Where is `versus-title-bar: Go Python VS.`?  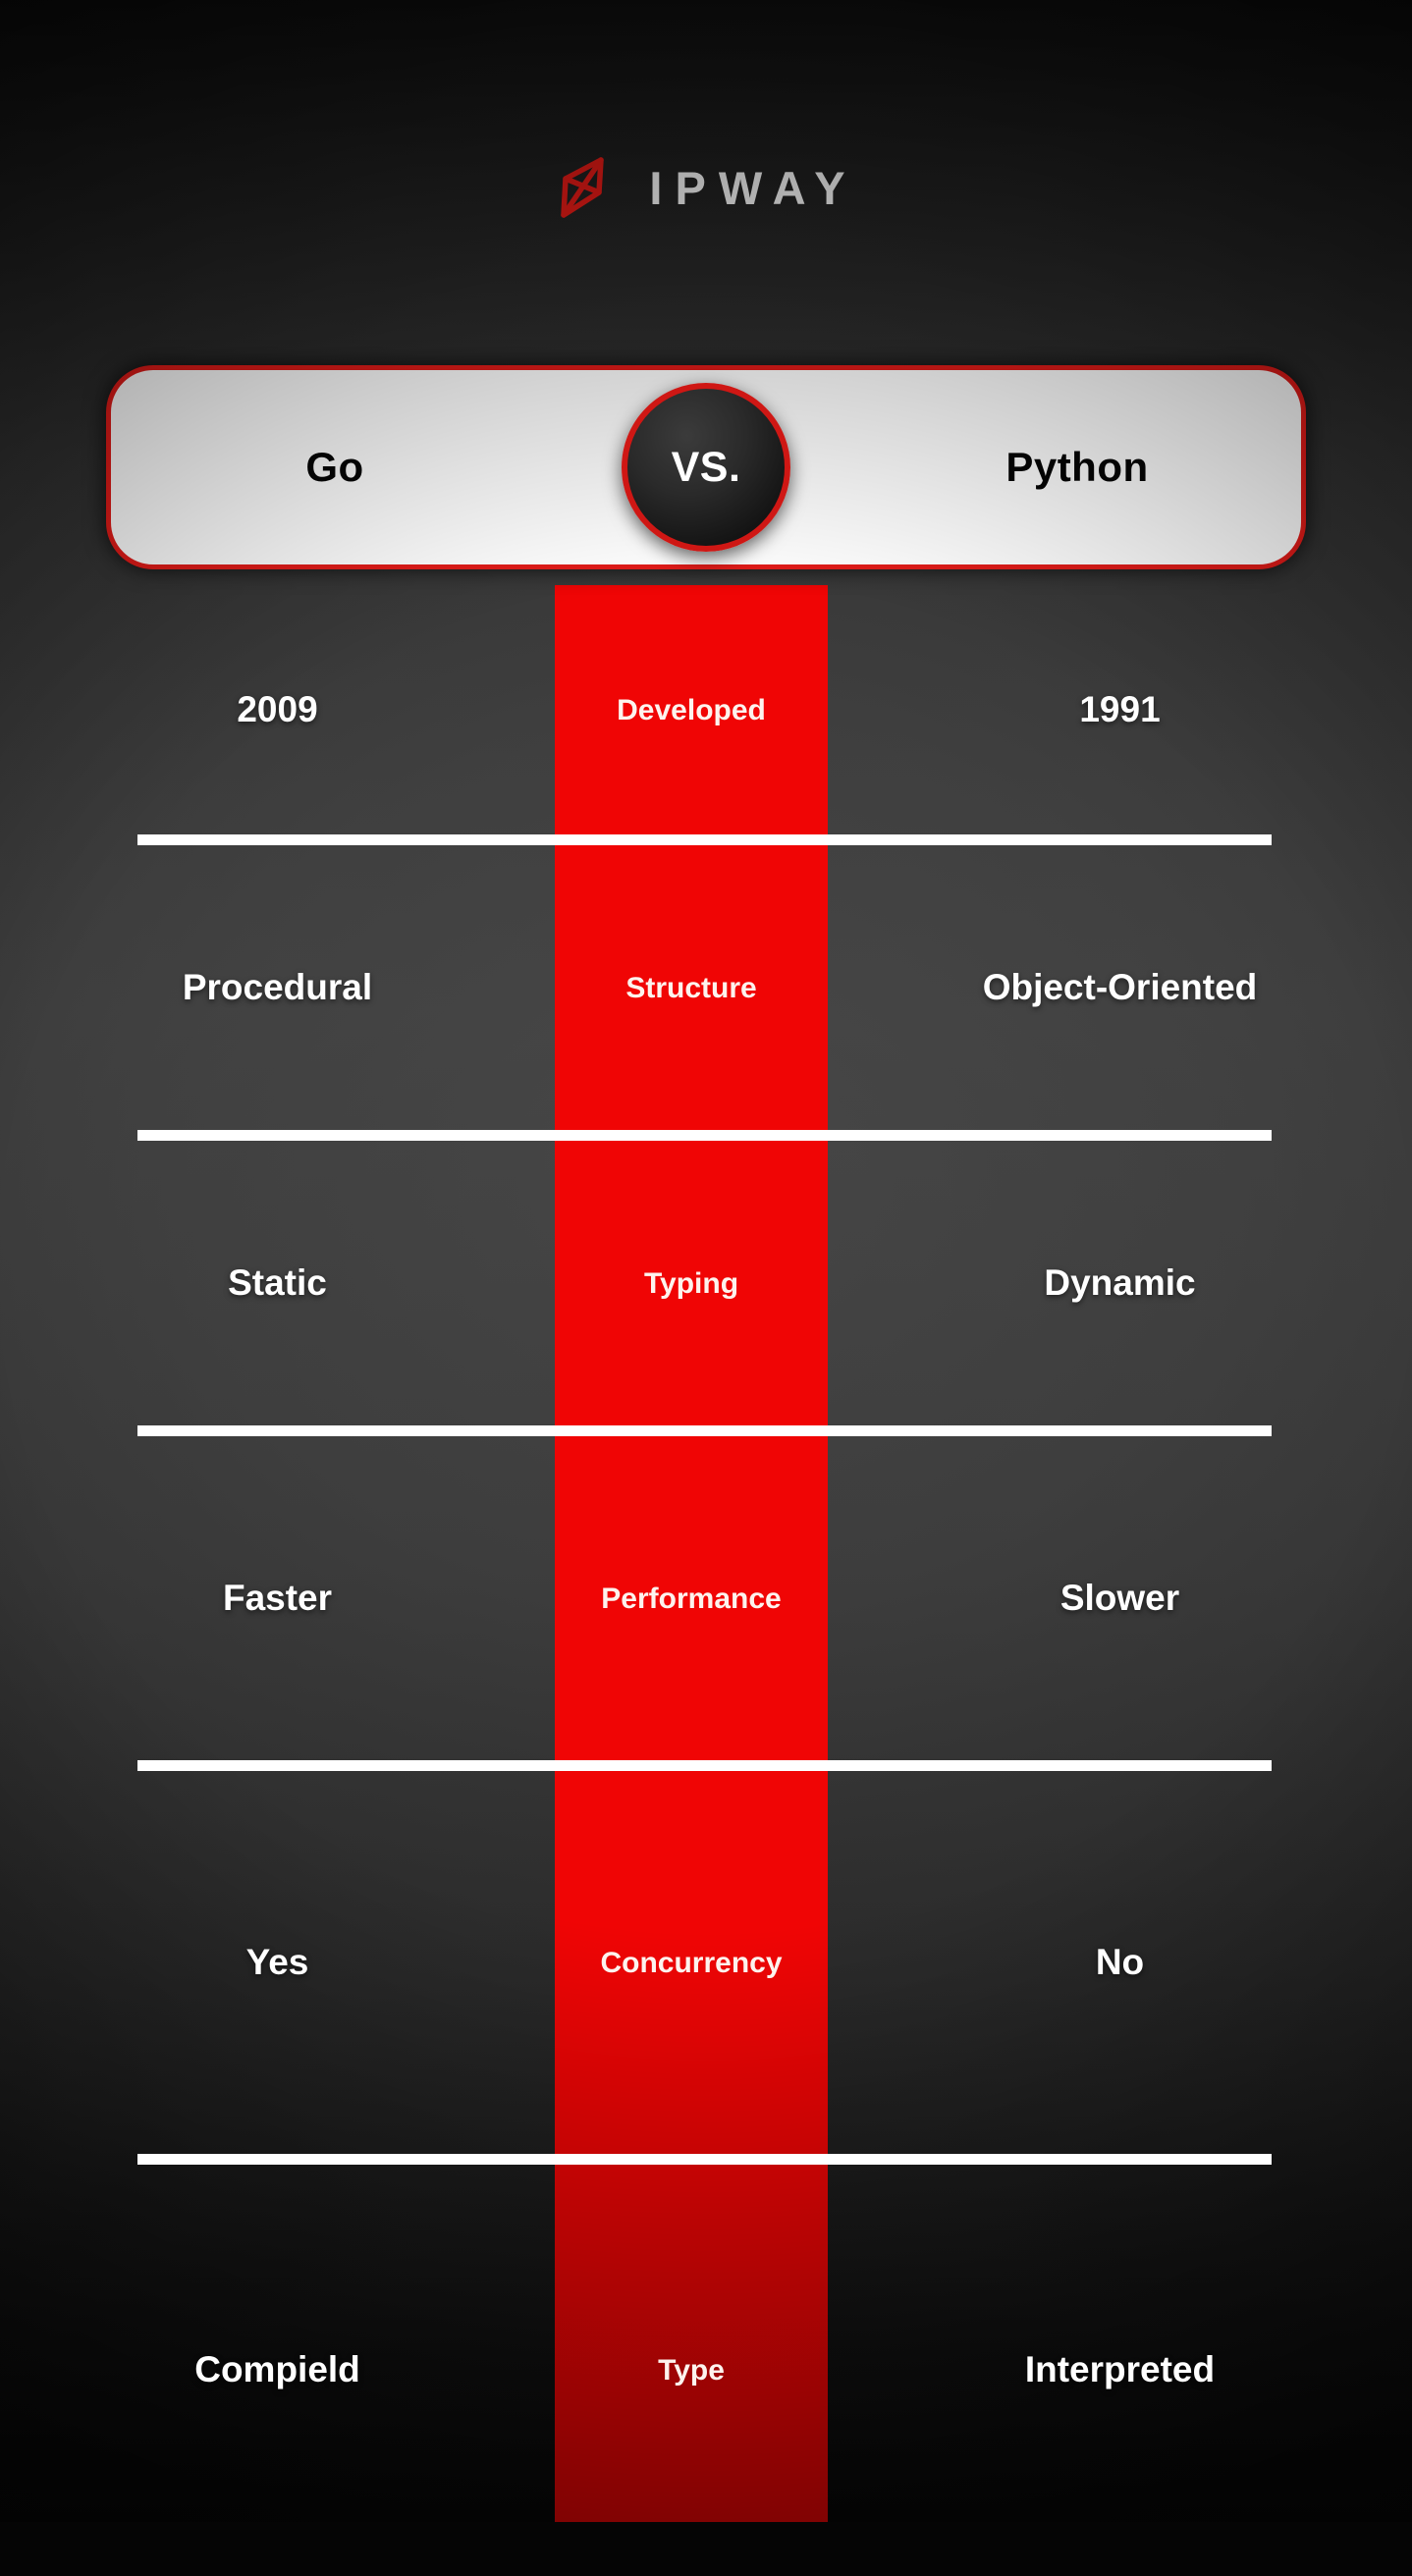
versus-title-bar: Go Python VS. is located at coordinates (706, 467).